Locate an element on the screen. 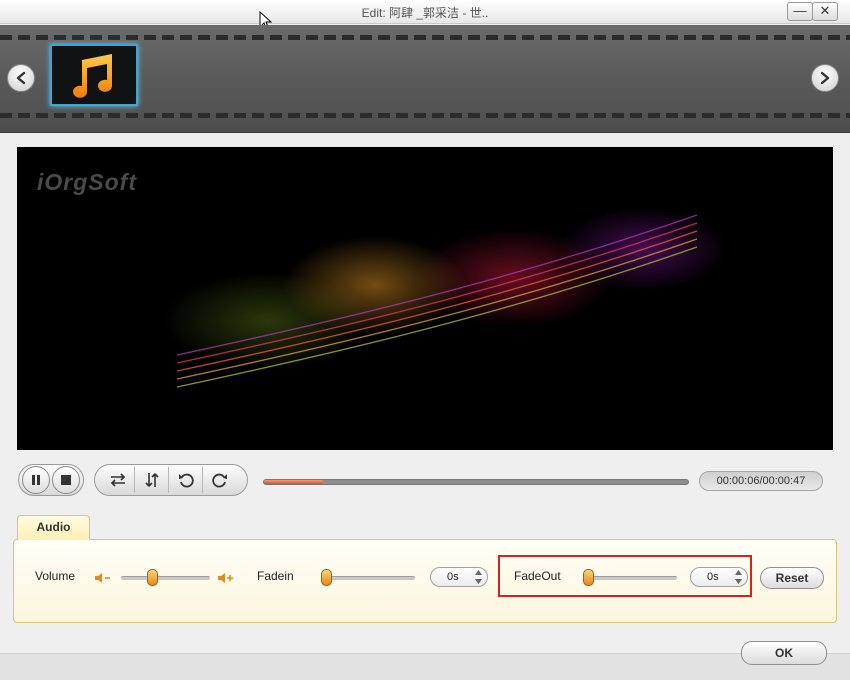 The height and width of the screenshot is (680, 850). next-clip-button is located at coordinates (825, 78).